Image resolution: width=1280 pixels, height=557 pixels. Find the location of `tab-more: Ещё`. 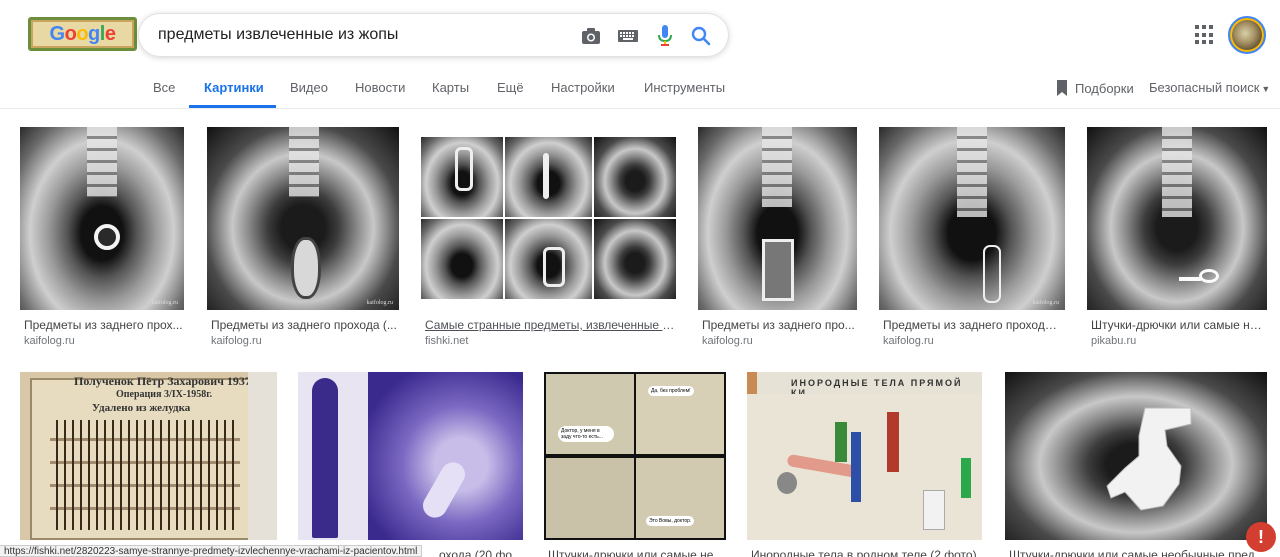

tab-more: Ещё is located at coordinates (510, 87).